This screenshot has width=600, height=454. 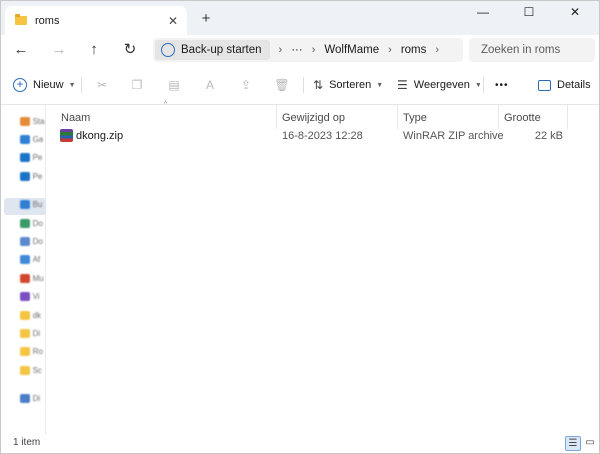 What do you see at coordinates (564, 85) in the screenshot?
I see `details-button: Details` at bounding box center [564, 85].